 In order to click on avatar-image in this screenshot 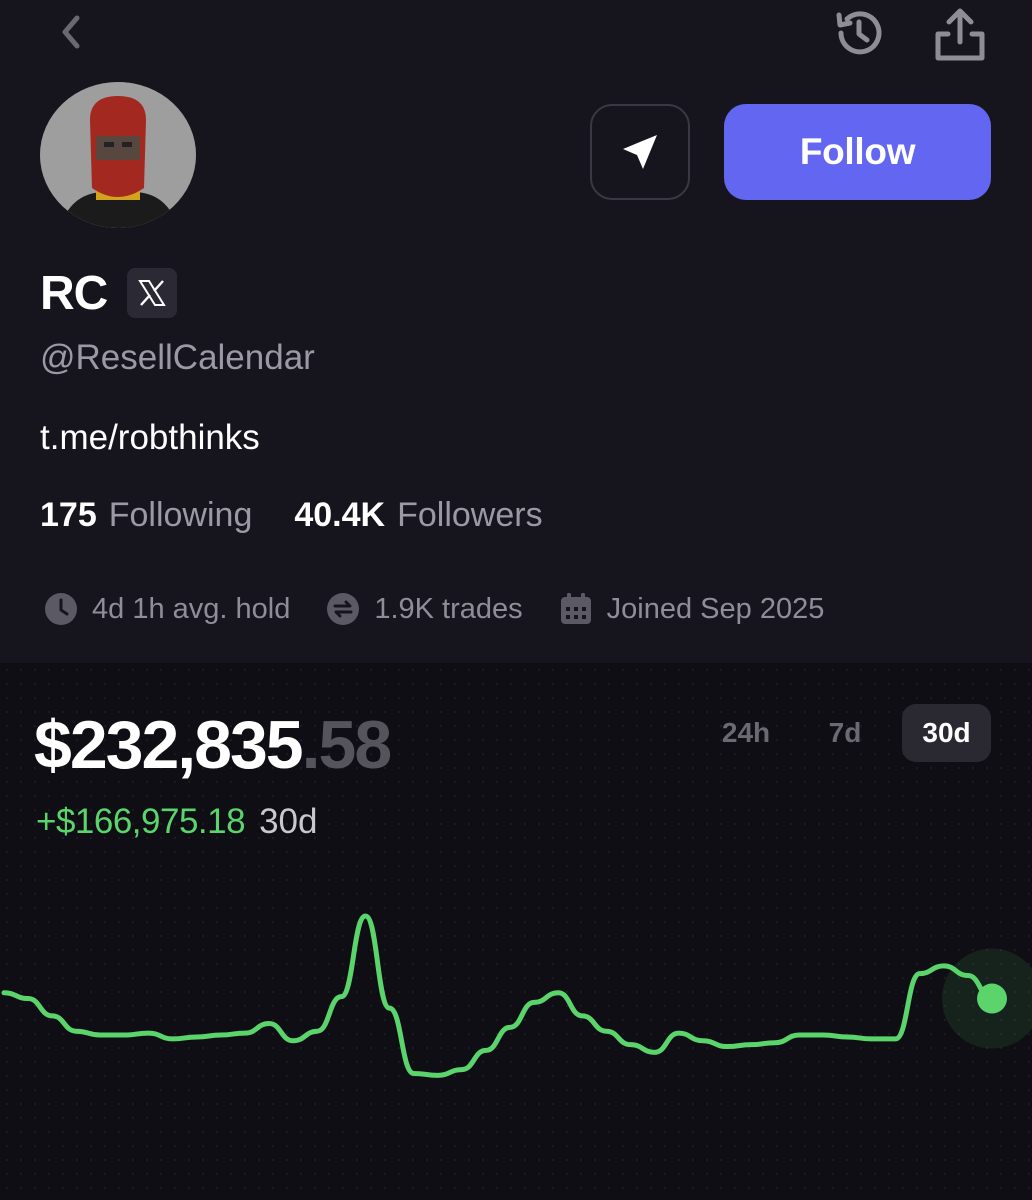, I will do `click(118, 155)`.